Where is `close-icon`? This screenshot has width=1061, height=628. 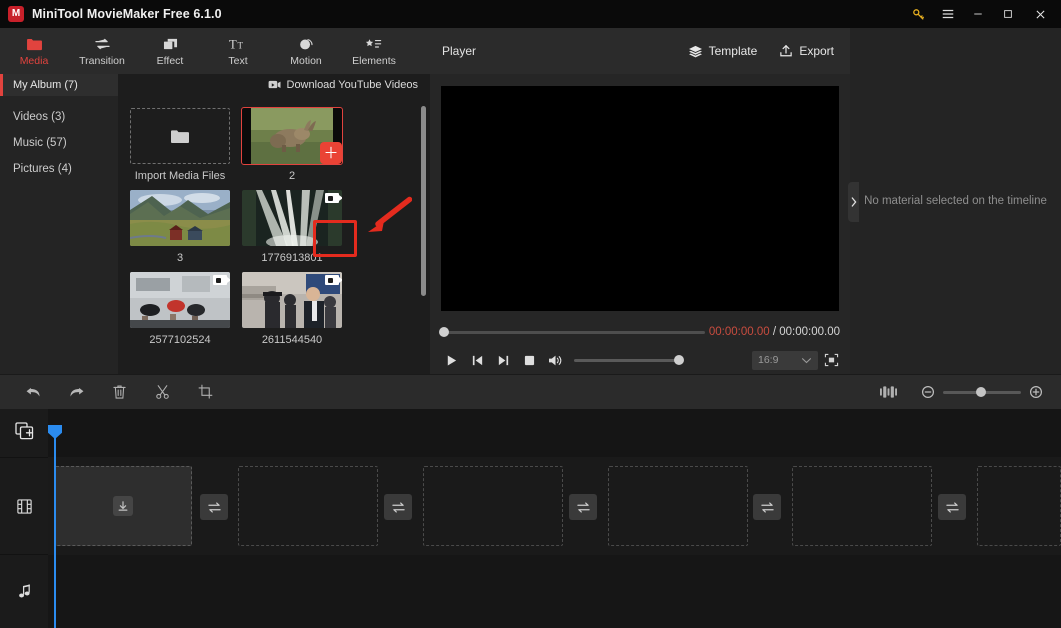 close-icon is located at coordinates (1040, 14).